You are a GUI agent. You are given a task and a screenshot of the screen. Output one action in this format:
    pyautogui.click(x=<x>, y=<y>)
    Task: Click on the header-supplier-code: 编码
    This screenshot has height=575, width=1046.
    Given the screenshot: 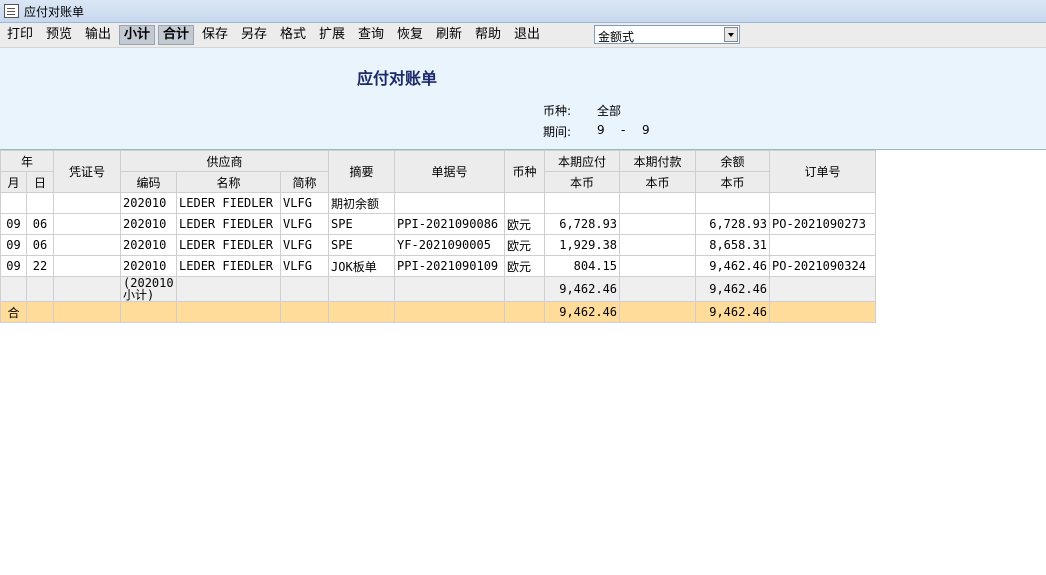 What is the action you would take?
    pyautogui.click(x=149, y=182)
    